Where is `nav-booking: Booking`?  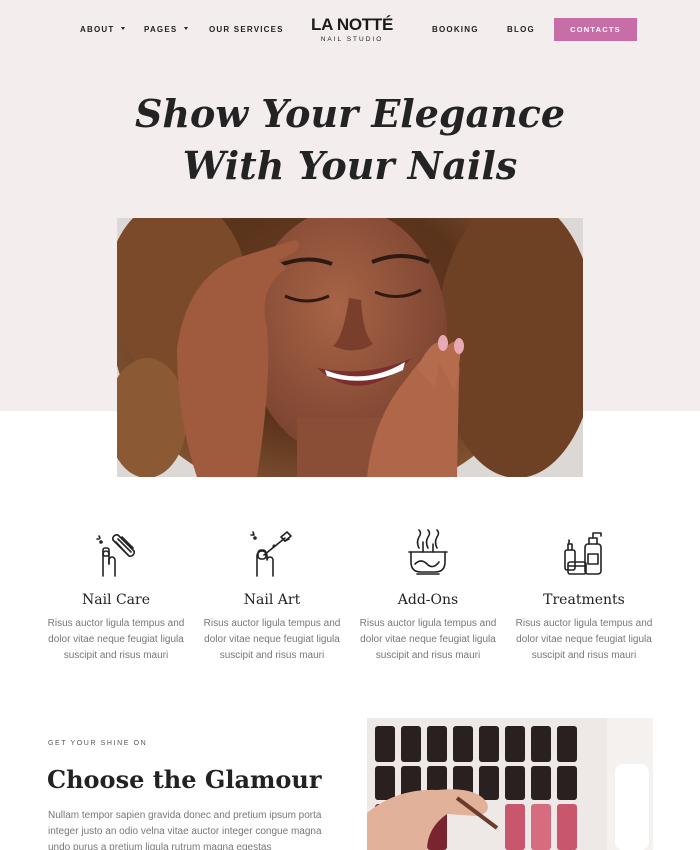 nav-booking: Booking is located at coordinates (455, 29).